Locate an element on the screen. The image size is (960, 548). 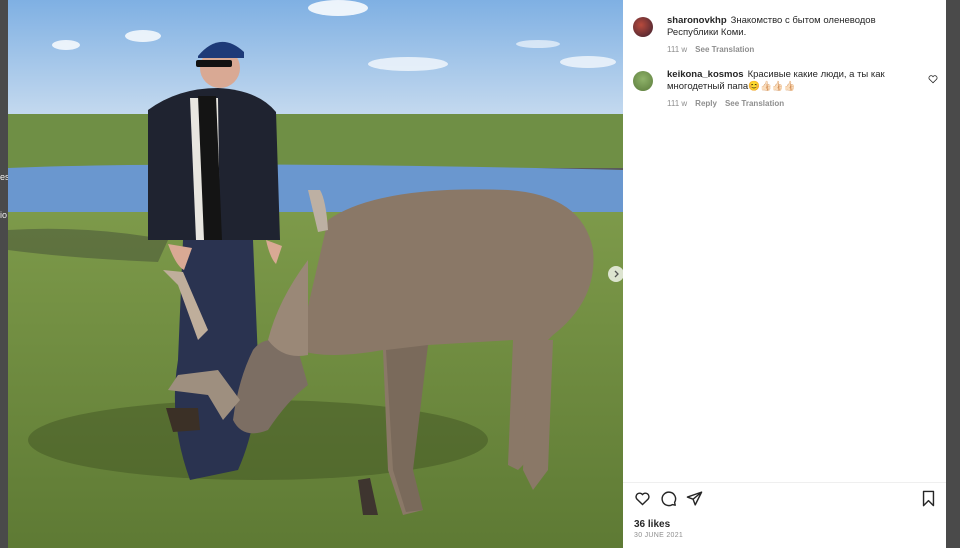
comment-age: 111 w is located at coordinates (677, 103).